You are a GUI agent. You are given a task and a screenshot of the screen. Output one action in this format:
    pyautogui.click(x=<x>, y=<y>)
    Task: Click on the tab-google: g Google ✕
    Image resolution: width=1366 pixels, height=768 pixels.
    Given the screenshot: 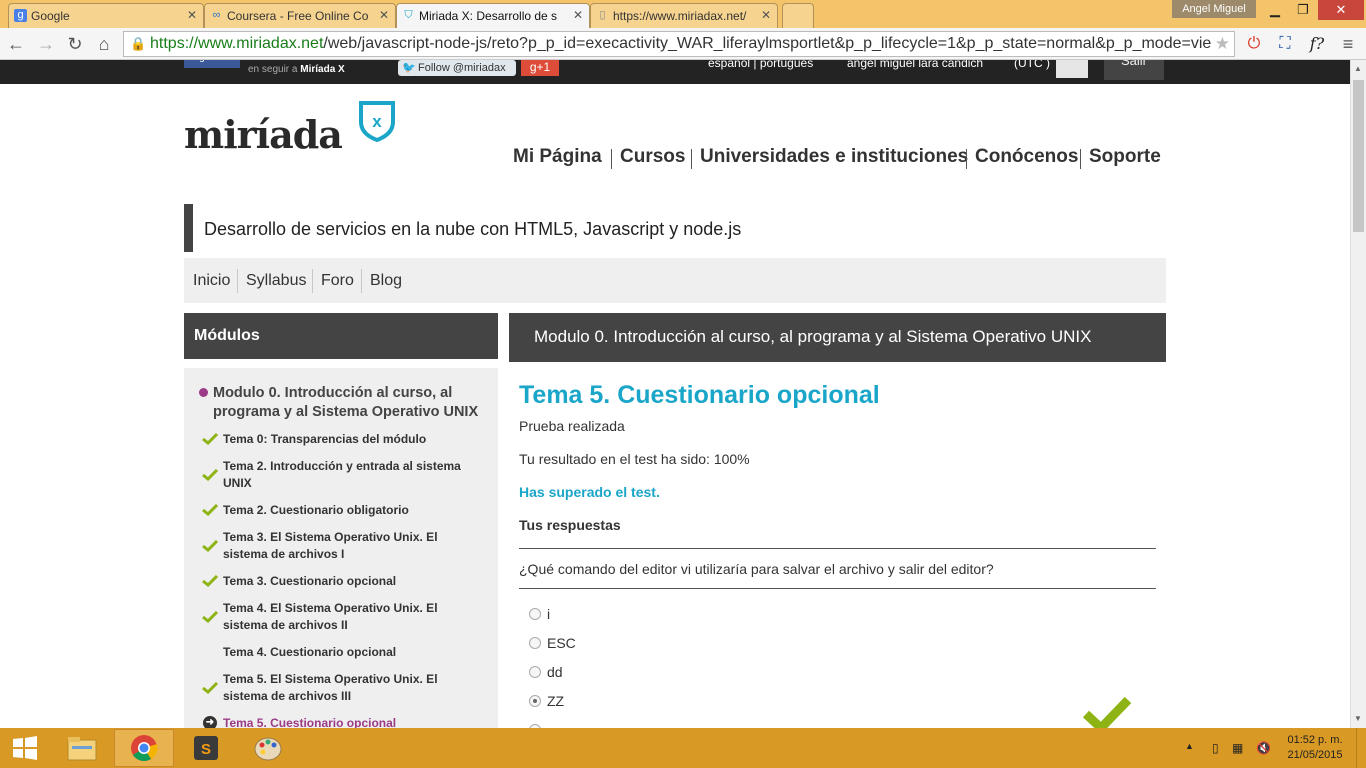 What is the action you would take?
    pyautogui.click(x=106, y=15)
    